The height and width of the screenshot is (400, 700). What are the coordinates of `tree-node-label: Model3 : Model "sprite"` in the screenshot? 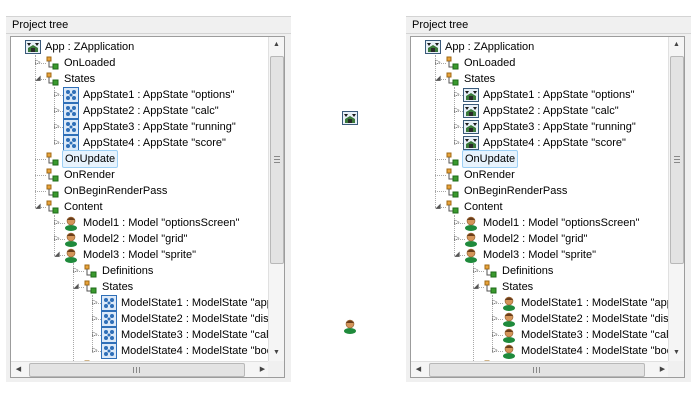 It's located at (139, 255).